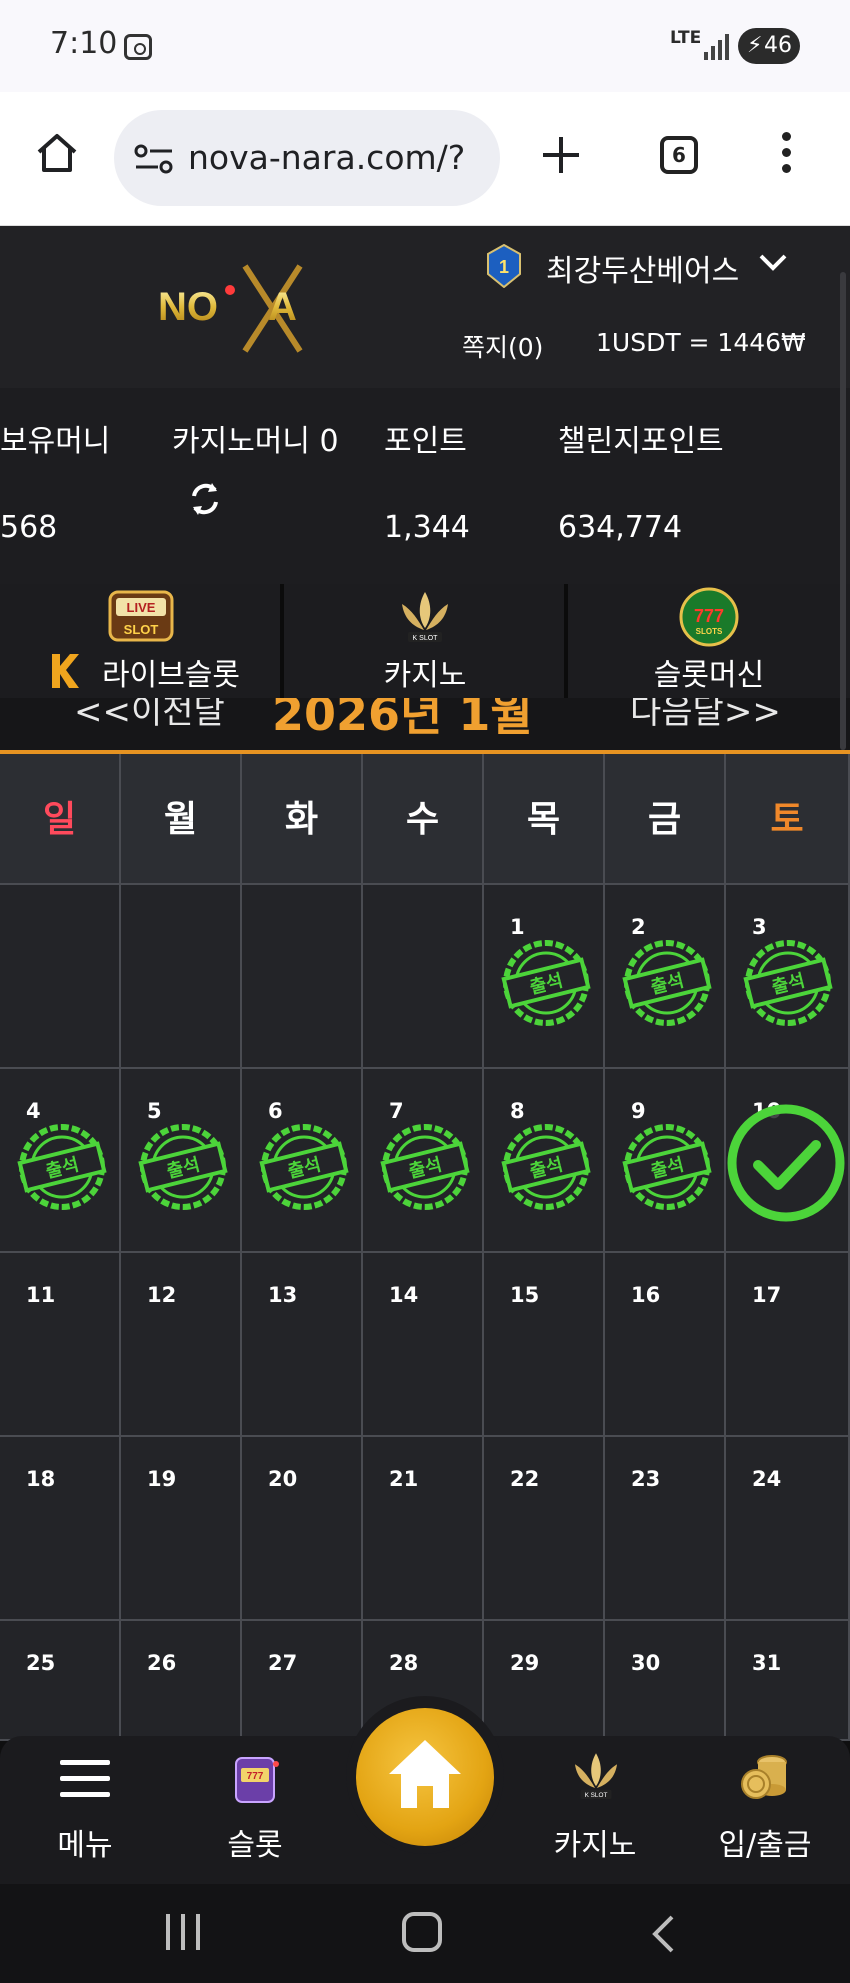 This screenshot has width=850, height=1983. I want to click on day-number: 28, so click(404, 1663).